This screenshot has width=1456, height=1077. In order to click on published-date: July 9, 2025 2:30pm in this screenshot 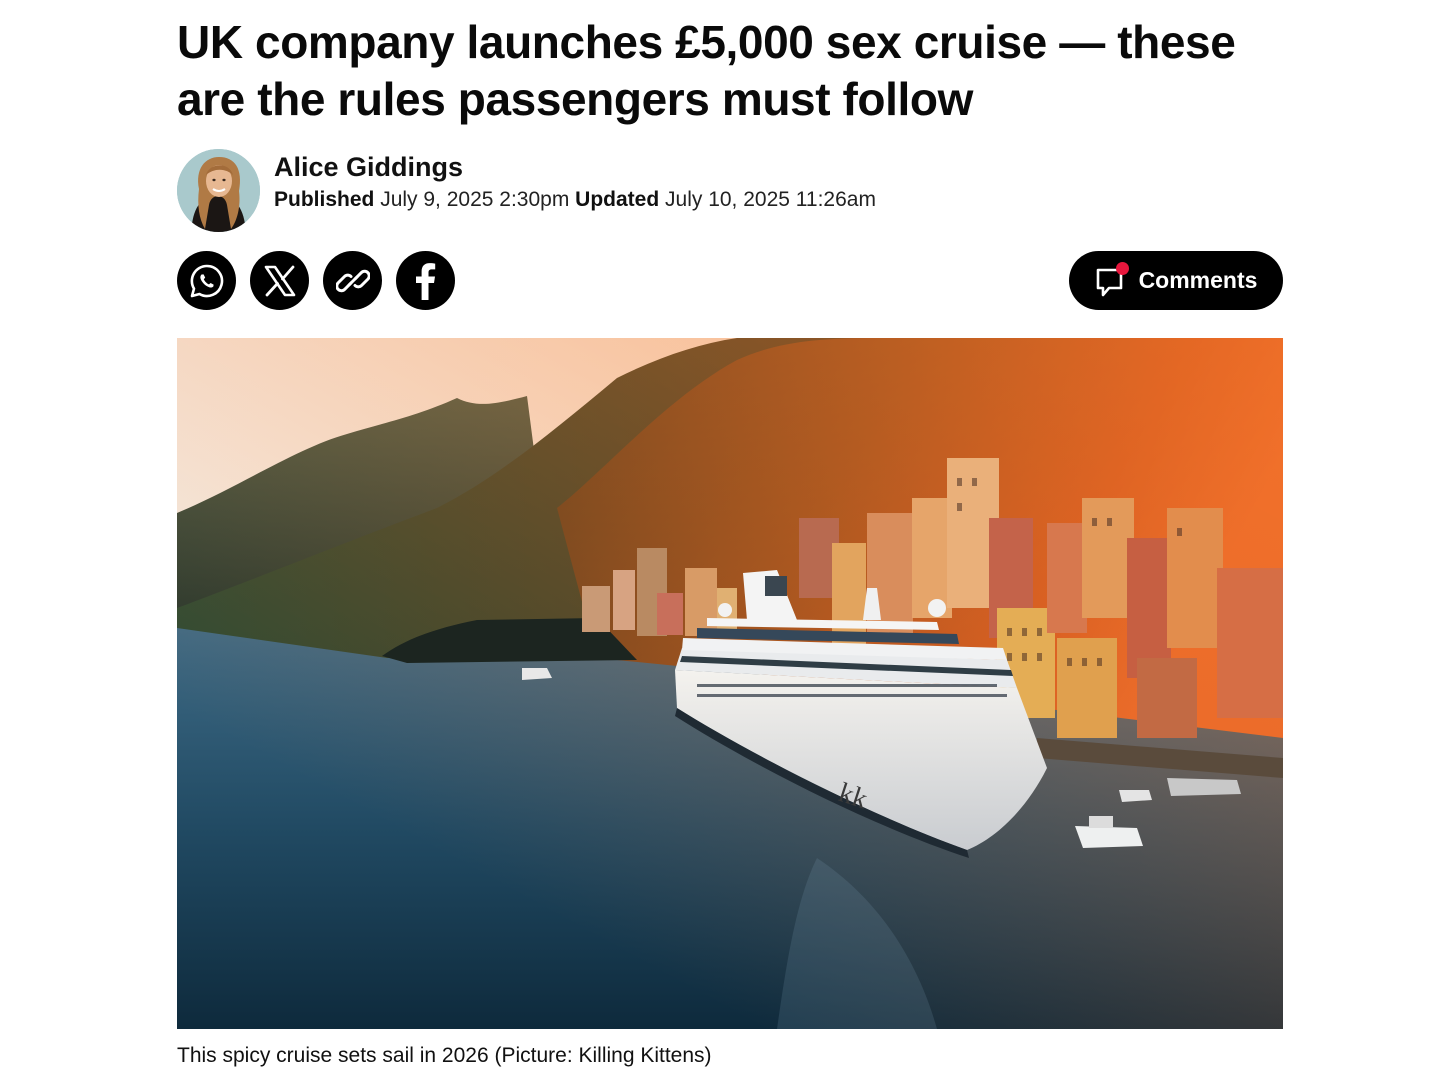, I will do `click(475, 199)`.